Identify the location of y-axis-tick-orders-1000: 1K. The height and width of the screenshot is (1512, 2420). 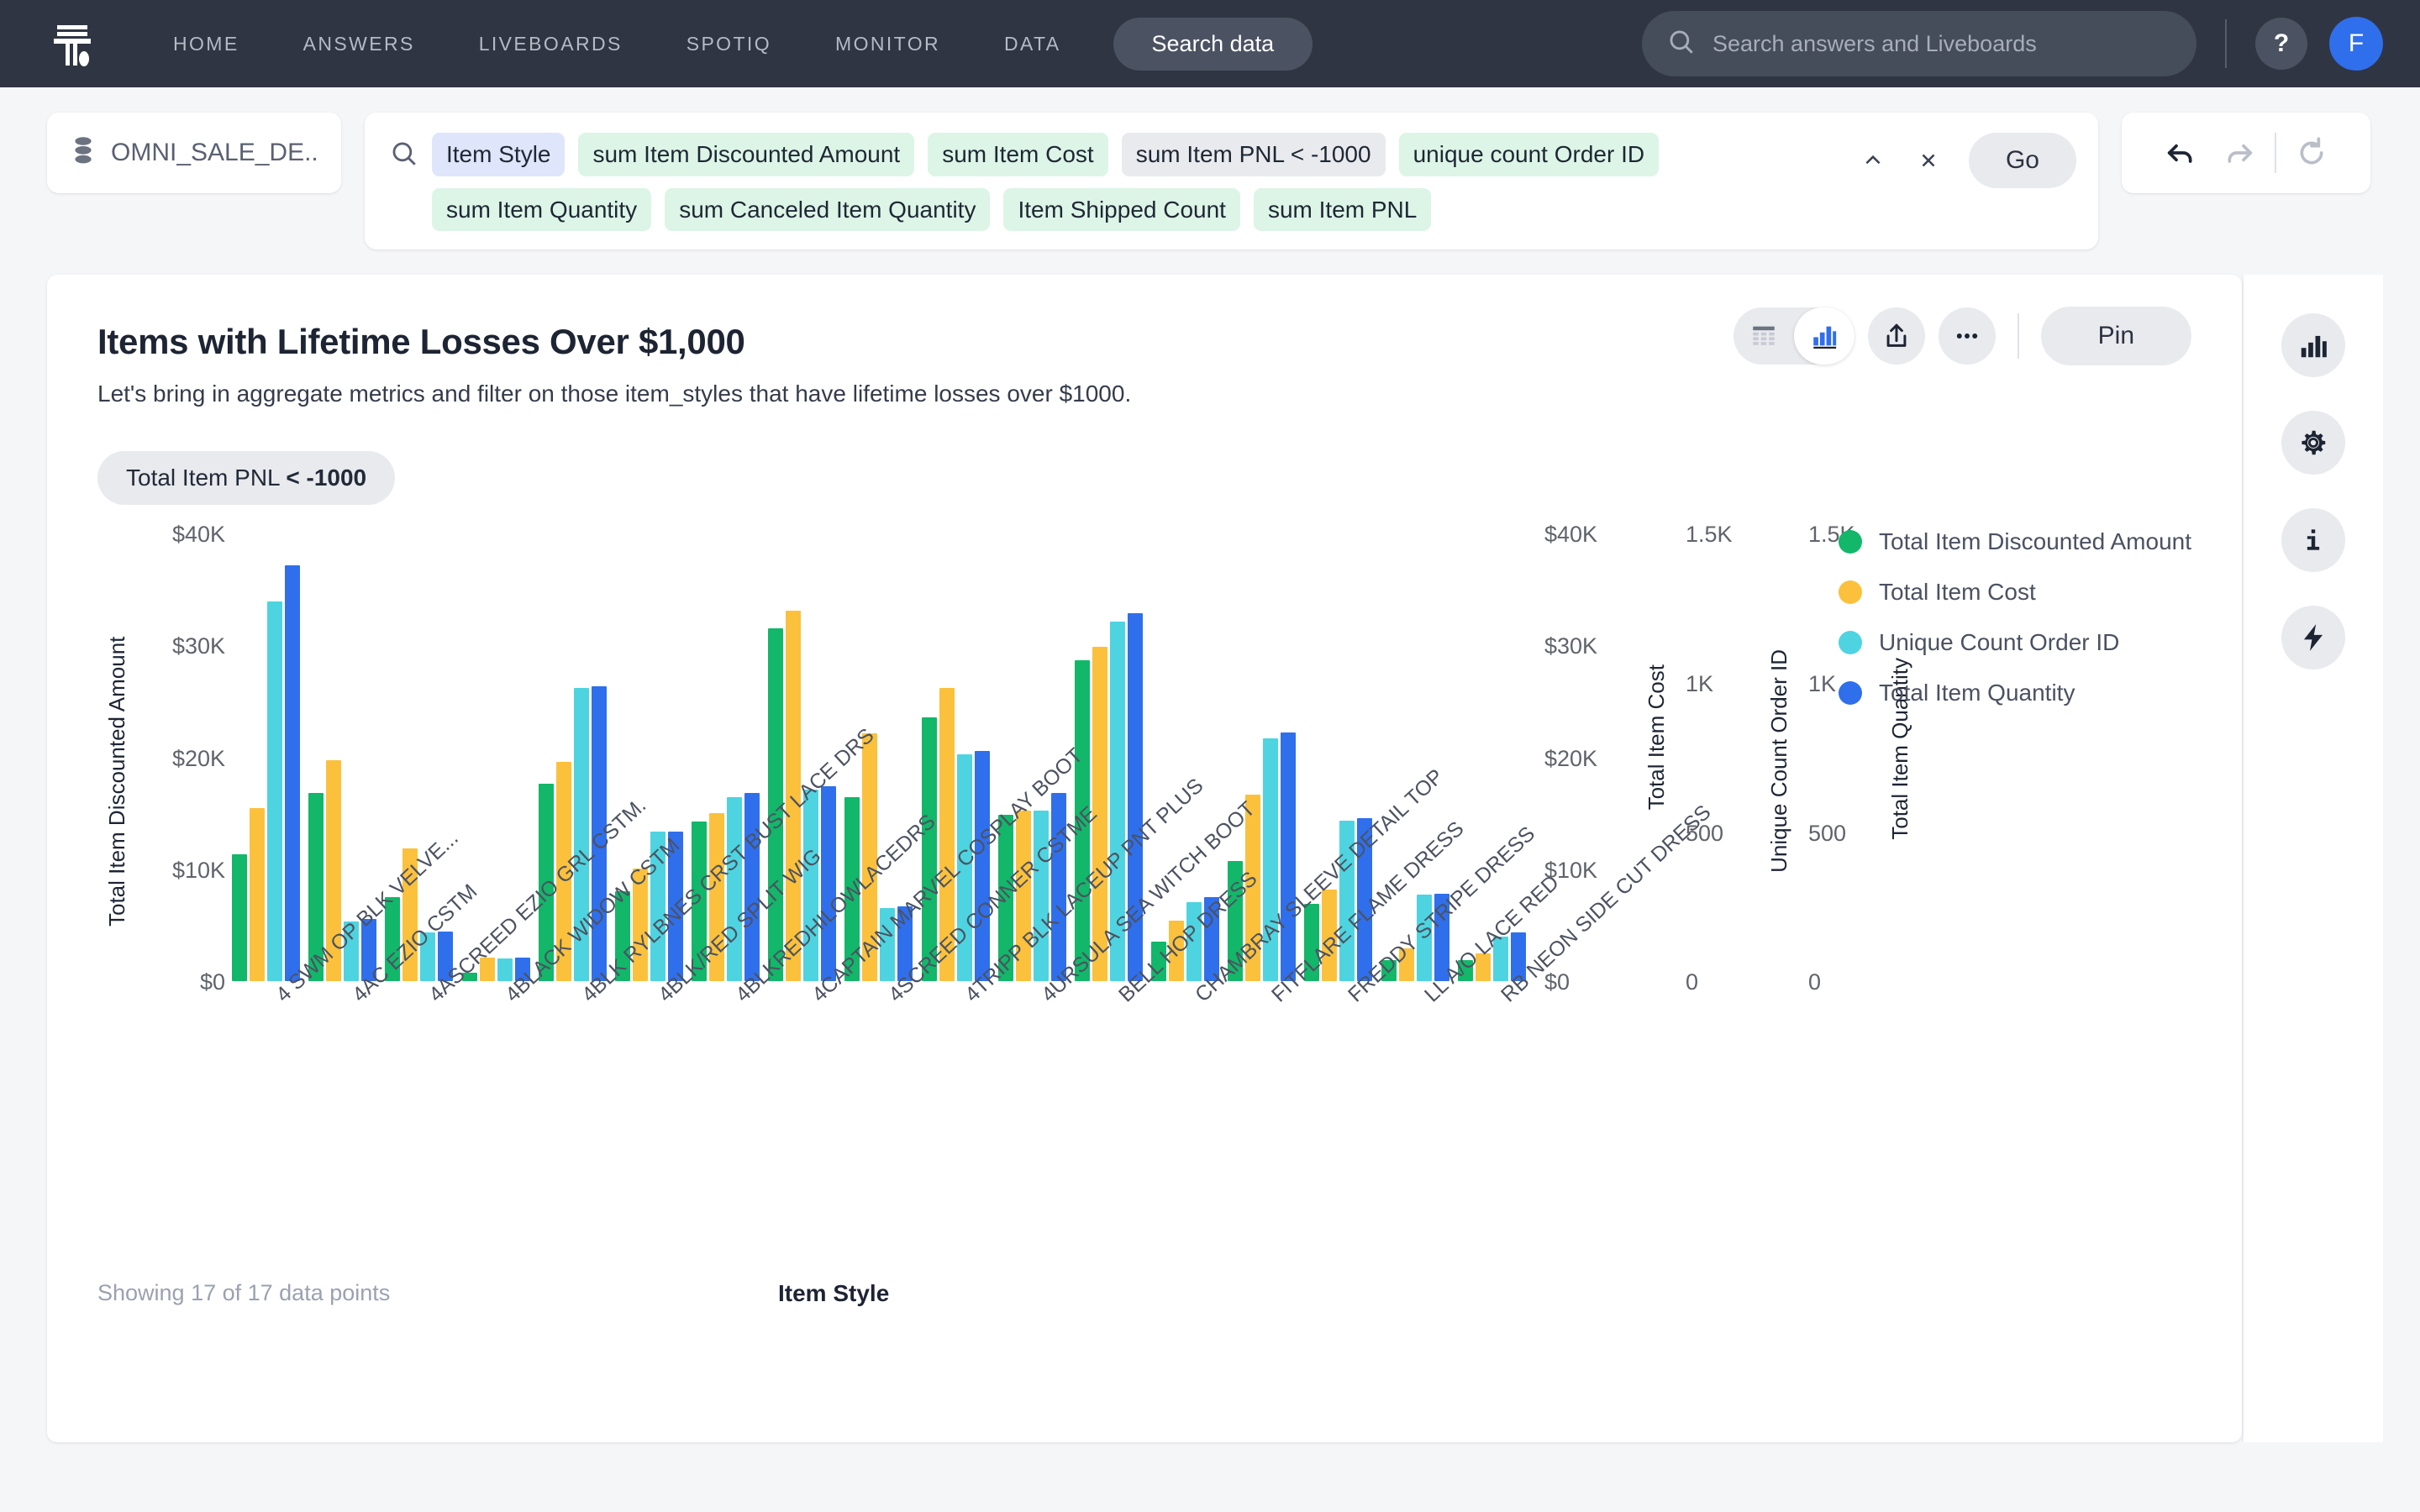
(1700, 684).